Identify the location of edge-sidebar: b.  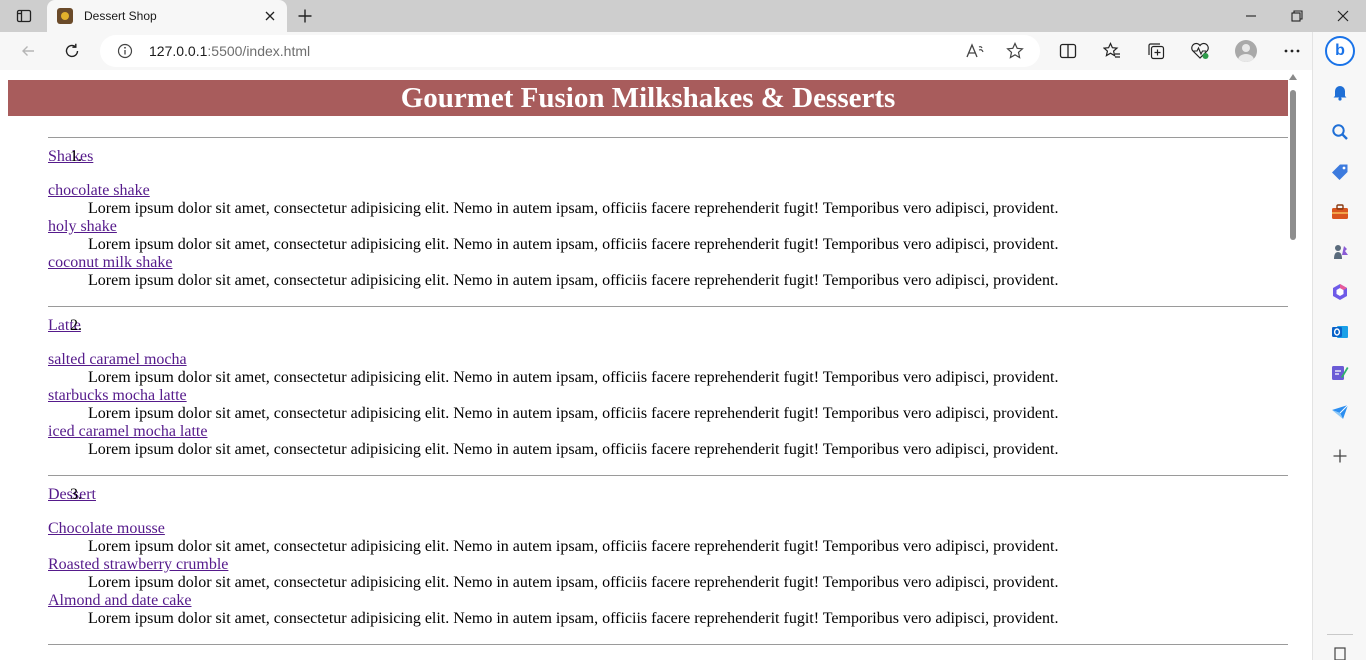
(1339, 346).